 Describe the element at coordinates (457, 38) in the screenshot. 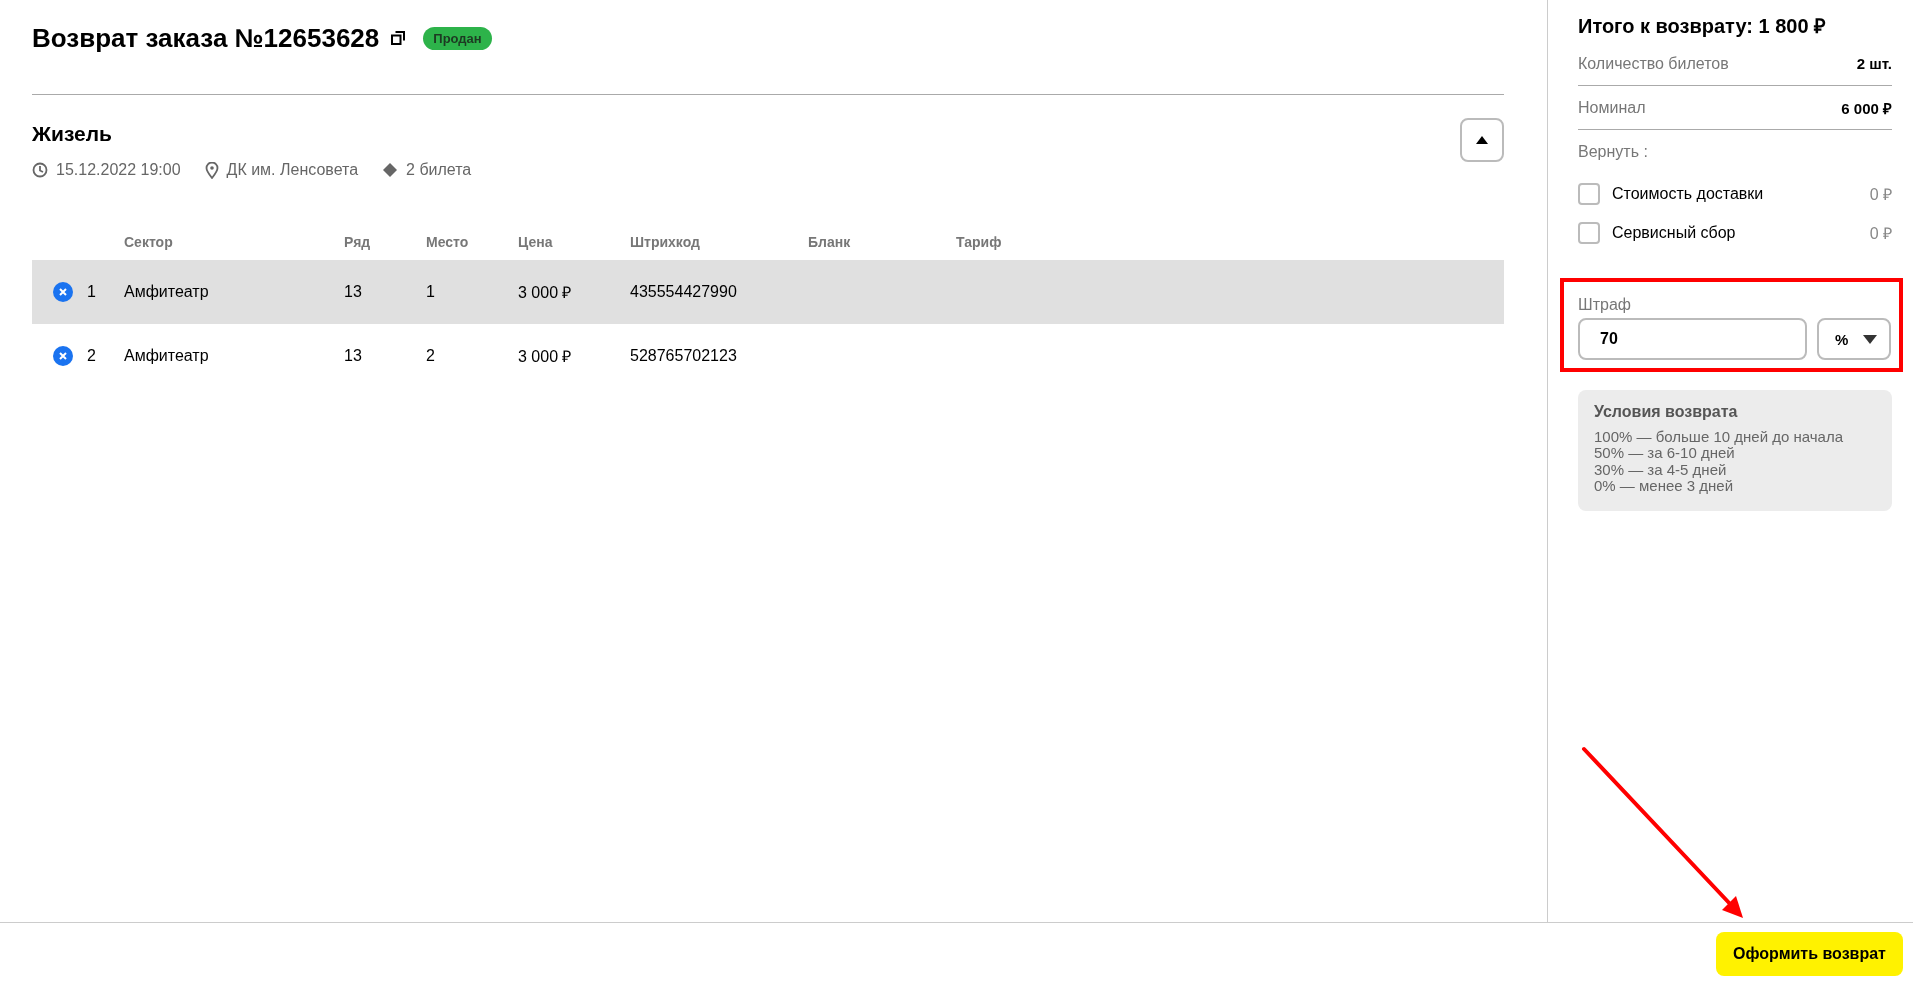

I see `status-badge: Продан` at that location.